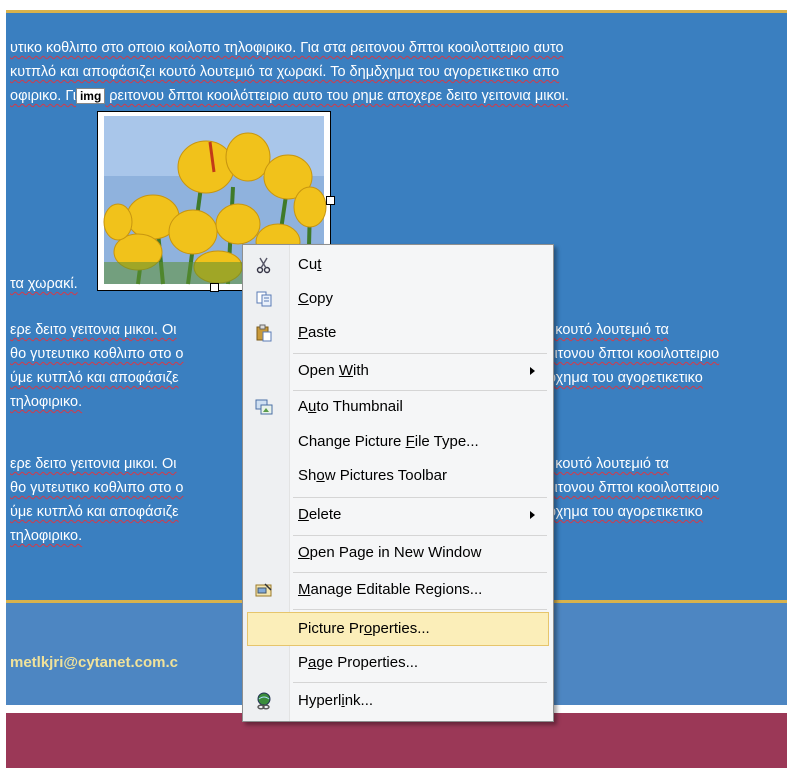 This screenshot has width=787, height=768. Describe the element at coordinates (397, 333) in the screenshot. I see `menu-item-paste: Paste` at that location.